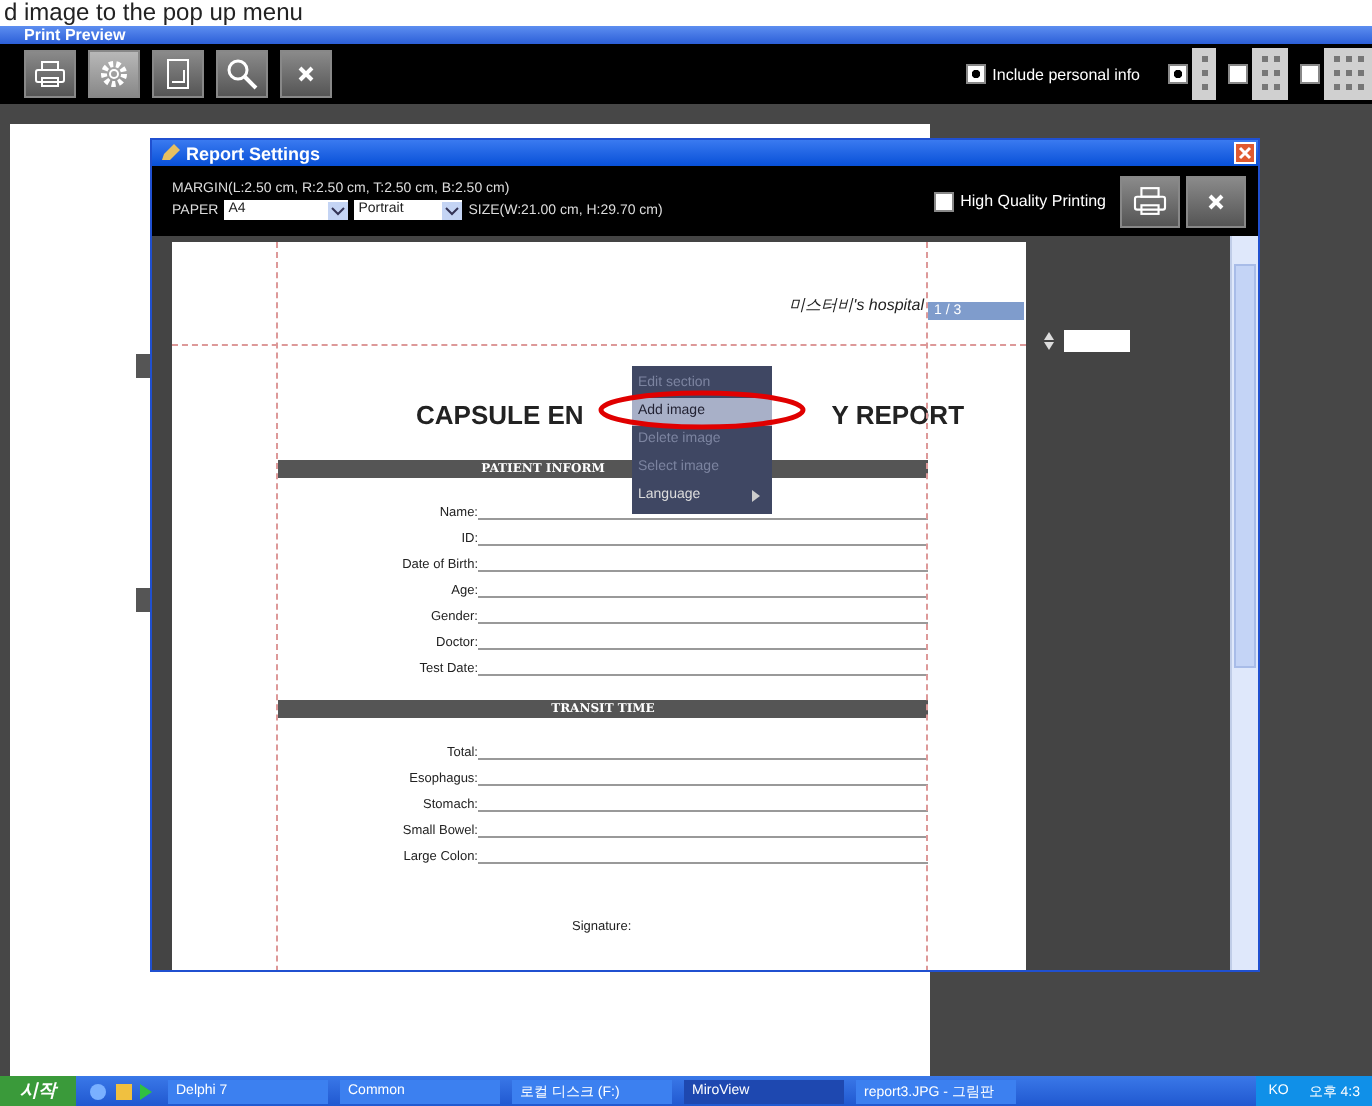 The width and height of the screenshot is (1372, 1106). I want to click on hospital-name: 미스터비's hospital, so click(856, 305).